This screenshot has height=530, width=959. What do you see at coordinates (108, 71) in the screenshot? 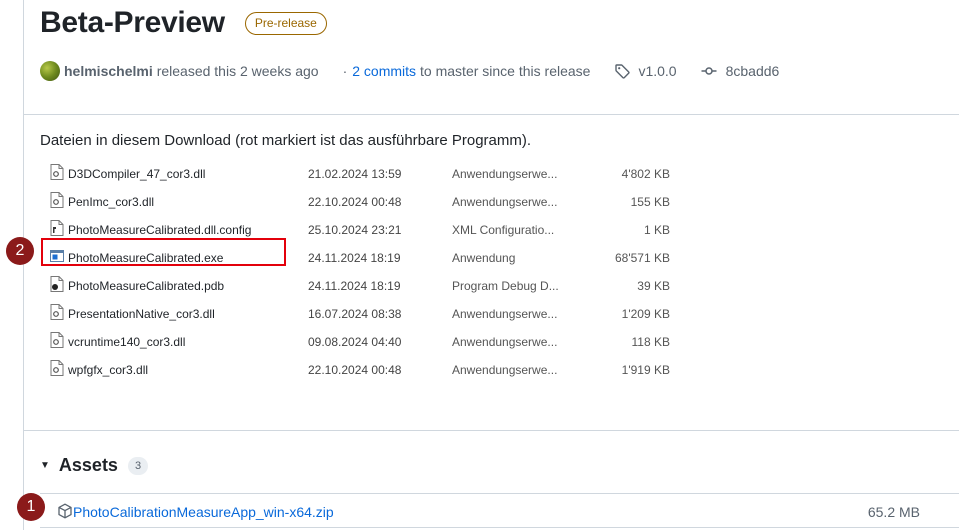
I see `author-link: helmischelmi` at bounding box center [108, 71].